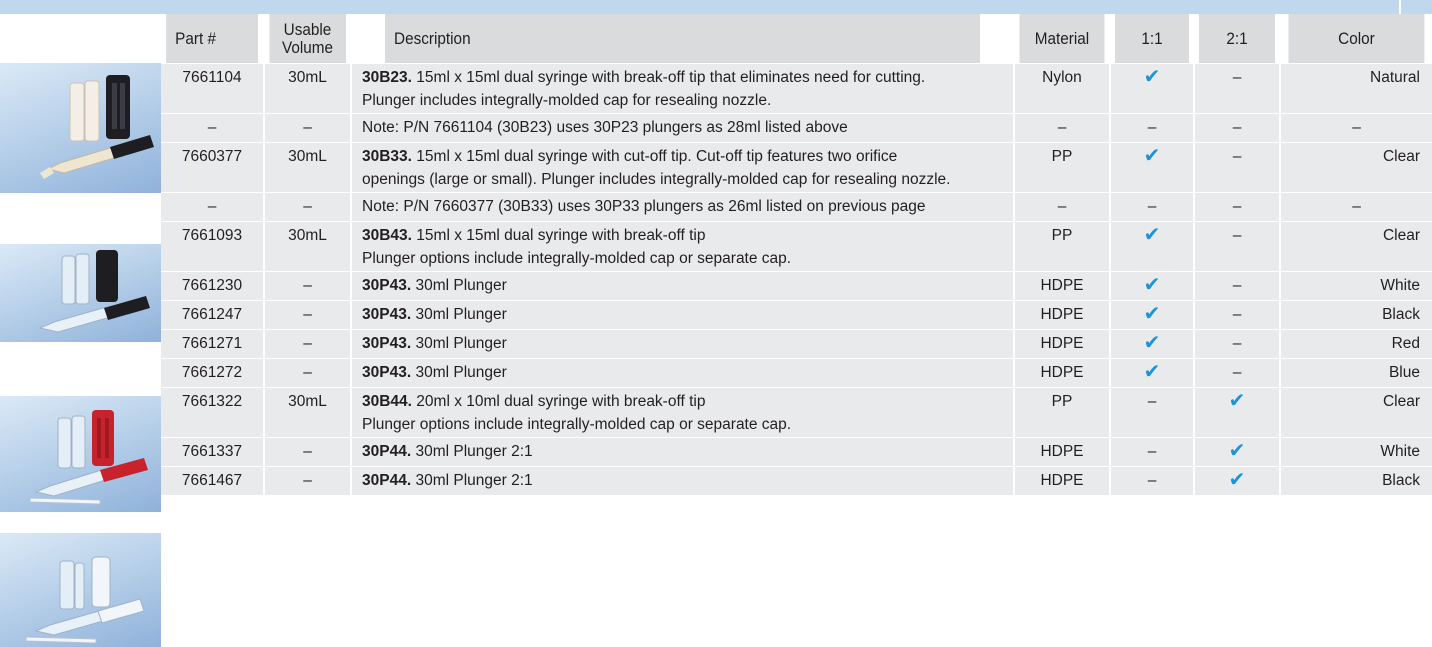 The image size is (1432, 647). What do you see at coordinates (796, 344) in the screenshot?
I see `table-row: 7661271 – 30P43. 30ml Plunger HDPE ✔ – Red` at bounding box center [796, 344].